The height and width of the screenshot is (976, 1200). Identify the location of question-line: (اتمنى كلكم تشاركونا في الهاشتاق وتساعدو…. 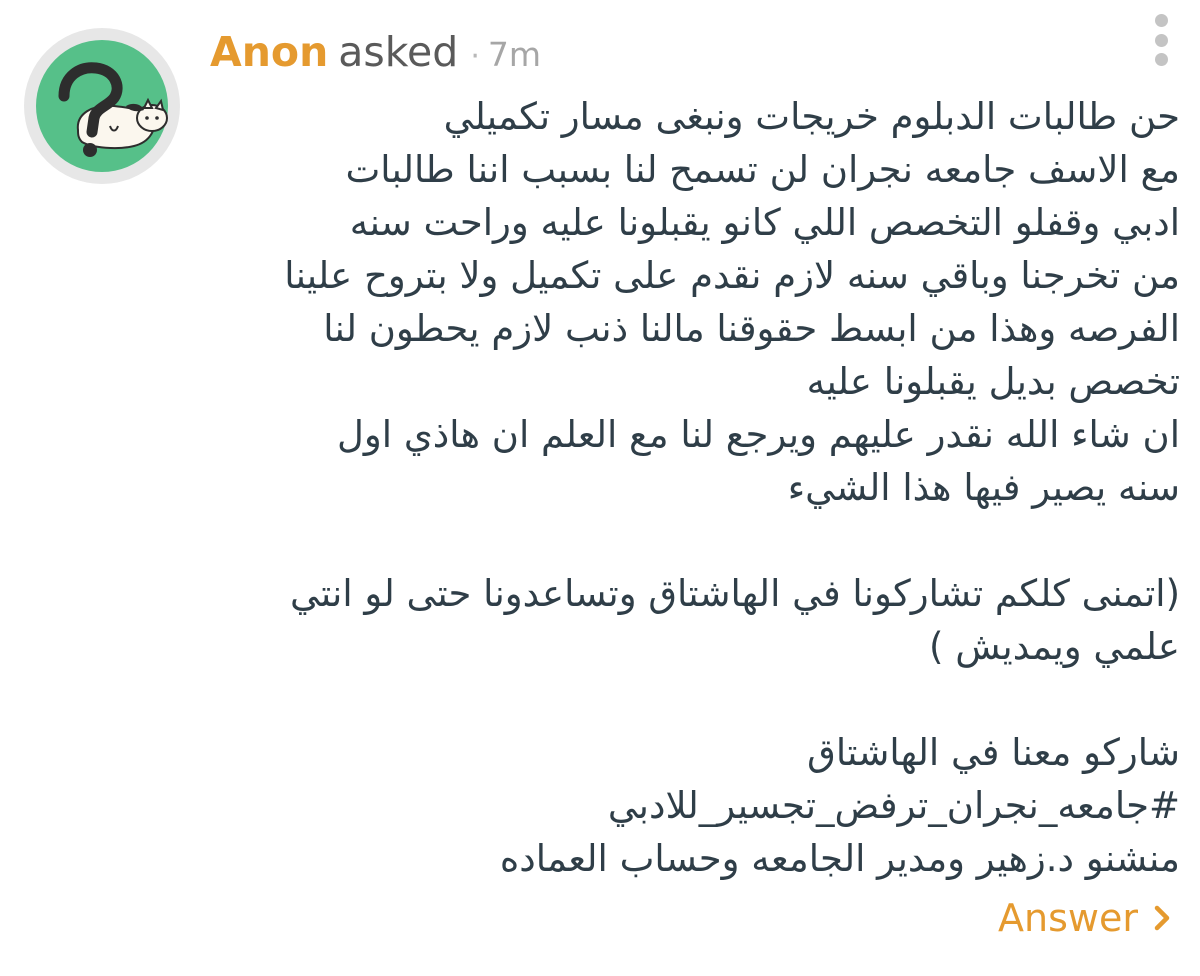
(735, 593).